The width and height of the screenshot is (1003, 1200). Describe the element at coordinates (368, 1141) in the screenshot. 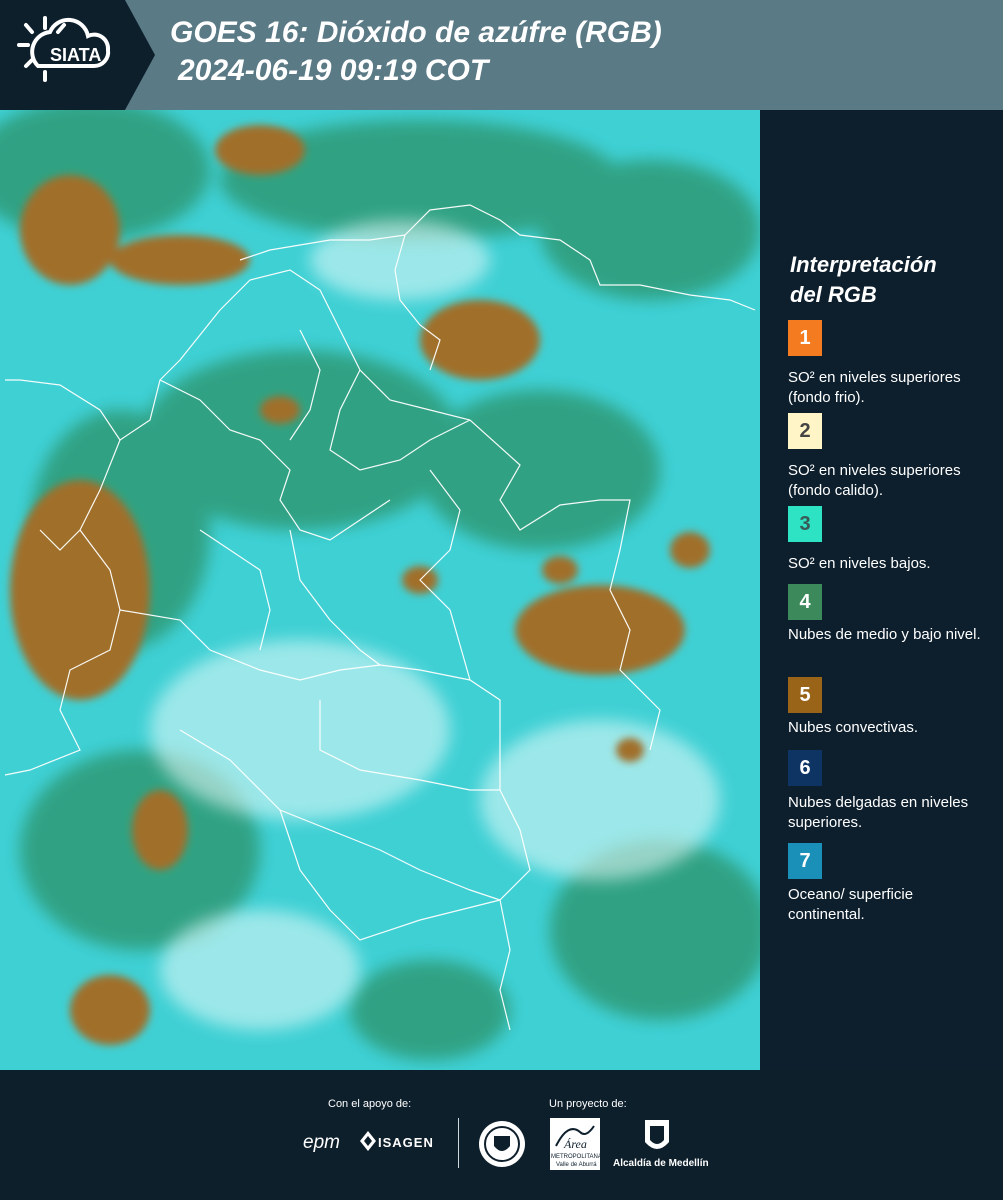

I see `isagen-mark-icon` at that location.